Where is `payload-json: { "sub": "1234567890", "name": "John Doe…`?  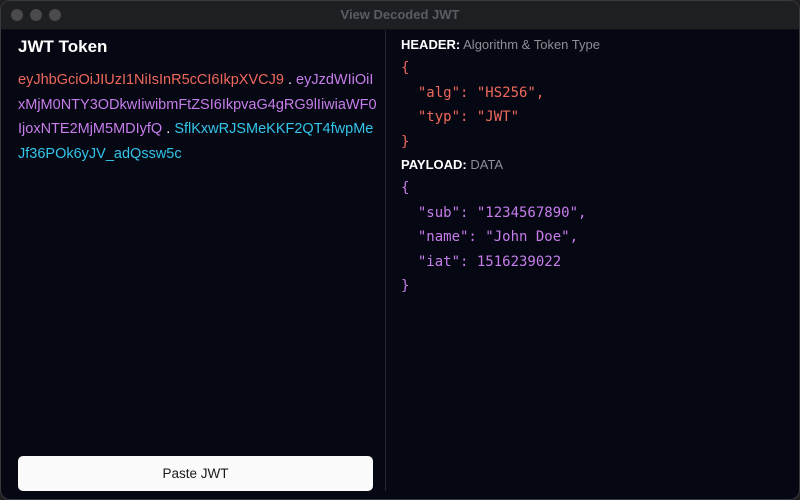
payload-json: { "sub": "1234567890", "name": "John Doe… is located at coordinates (494, 237).